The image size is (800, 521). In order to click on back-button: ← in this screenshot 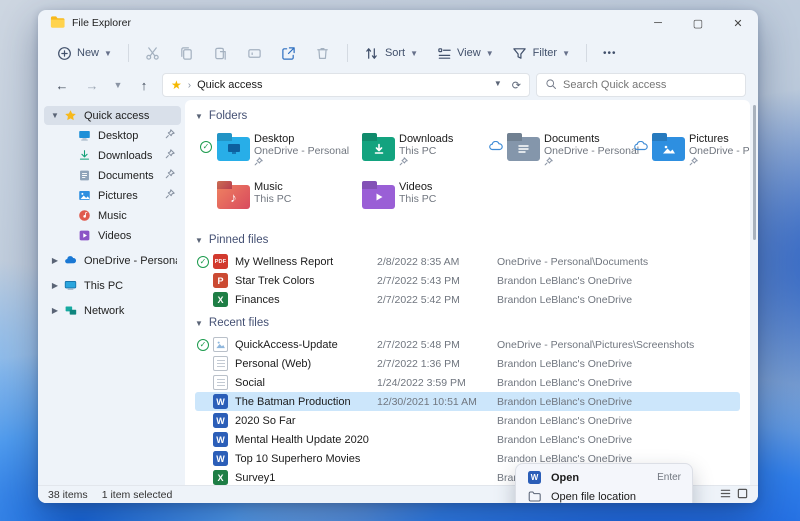, I will do `click(62, 85)`.